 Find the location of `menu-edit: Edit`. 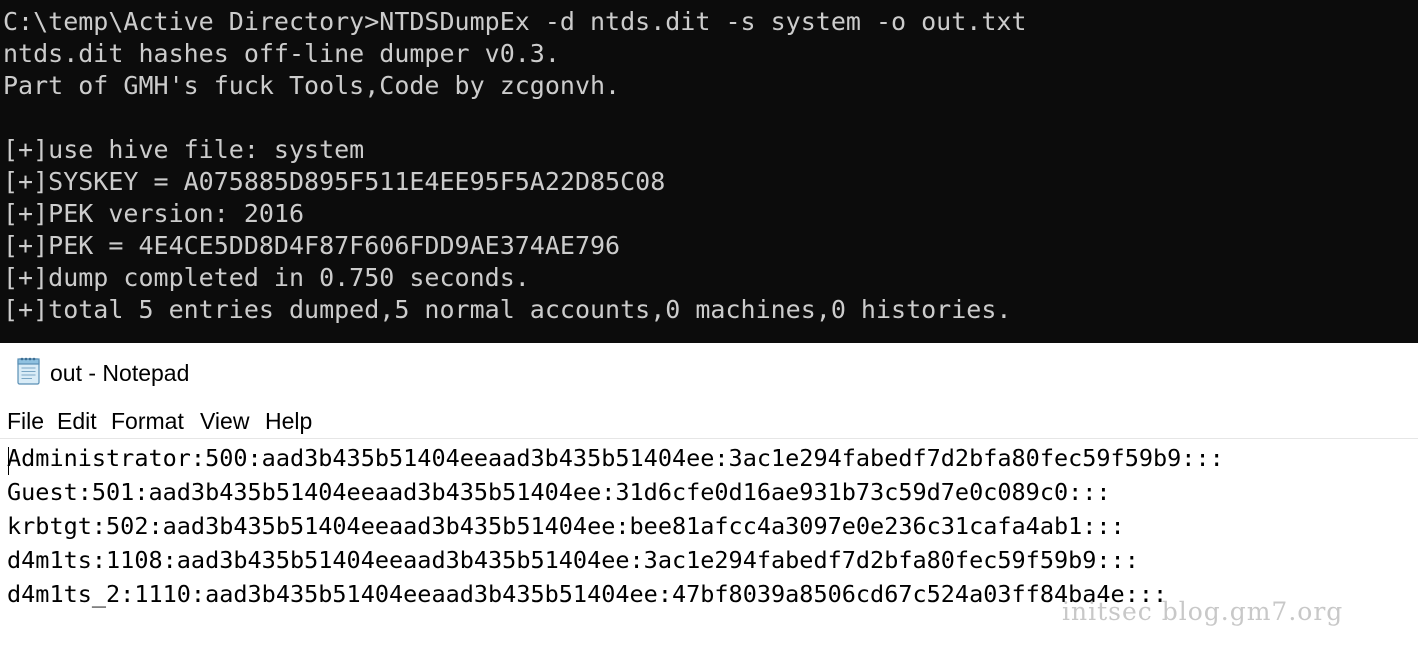

menu-edit: Edit is located at coordinates (77, 421).